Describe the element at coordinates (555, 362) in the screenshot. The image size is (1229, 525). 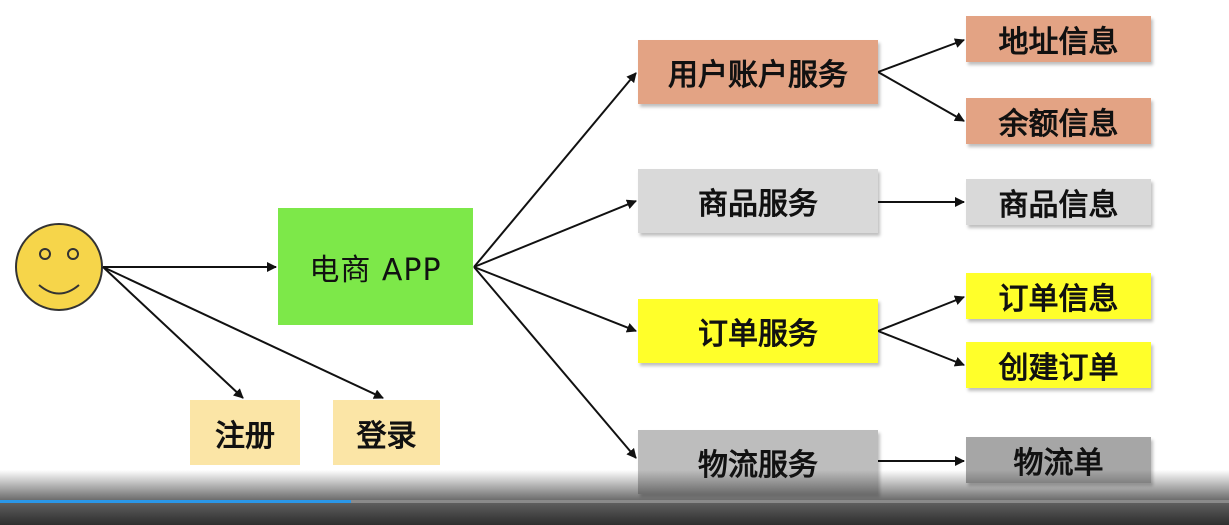
I see `arrow-app-to-logistics` at that location.